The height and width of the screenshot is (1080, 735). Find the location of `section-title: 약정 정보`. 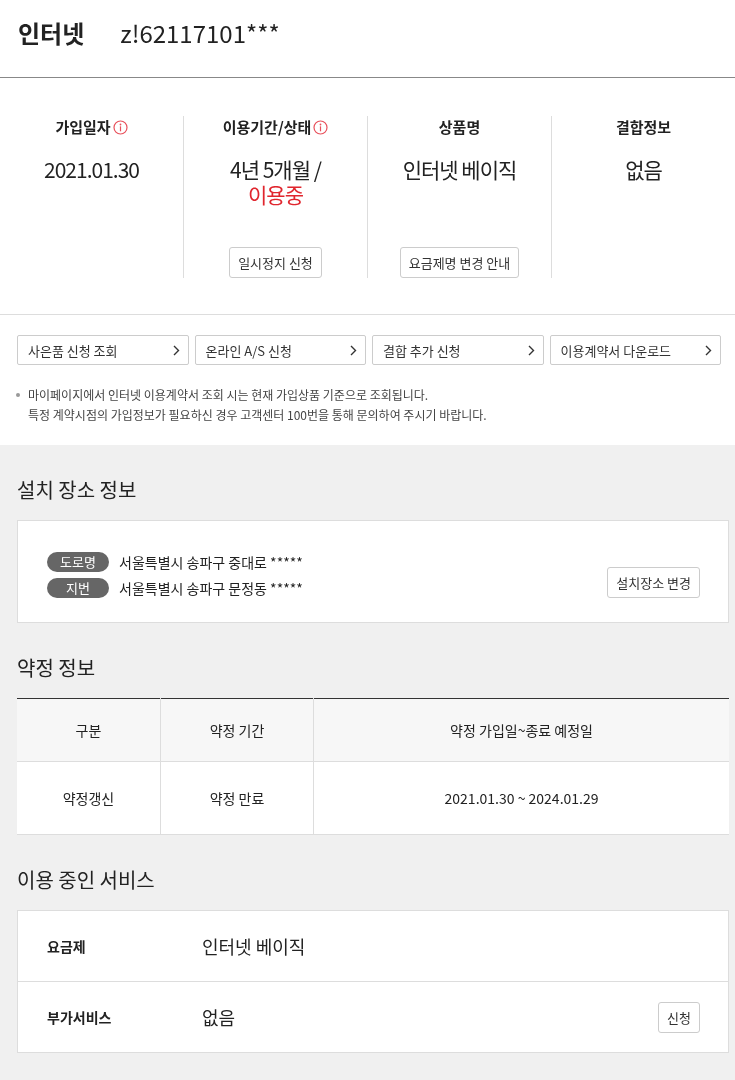

section-title: 약정 정보 is located at coordinates (56, 667).